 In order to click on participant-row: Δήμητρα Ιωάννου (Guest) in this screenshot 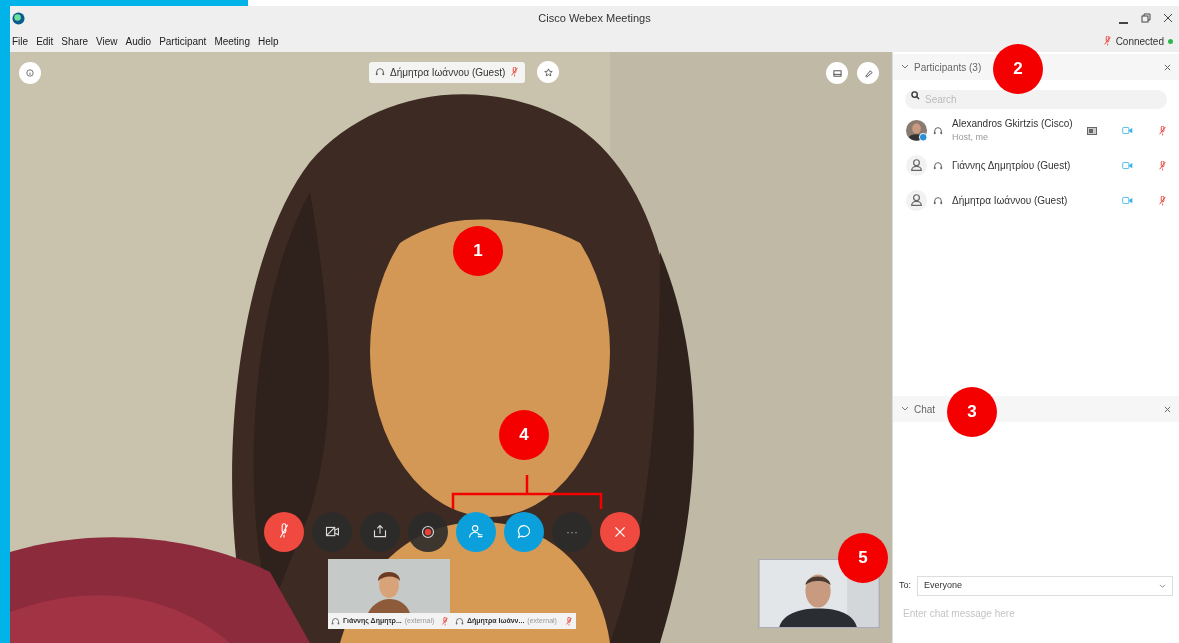, I will do `click(1036, 200)`.